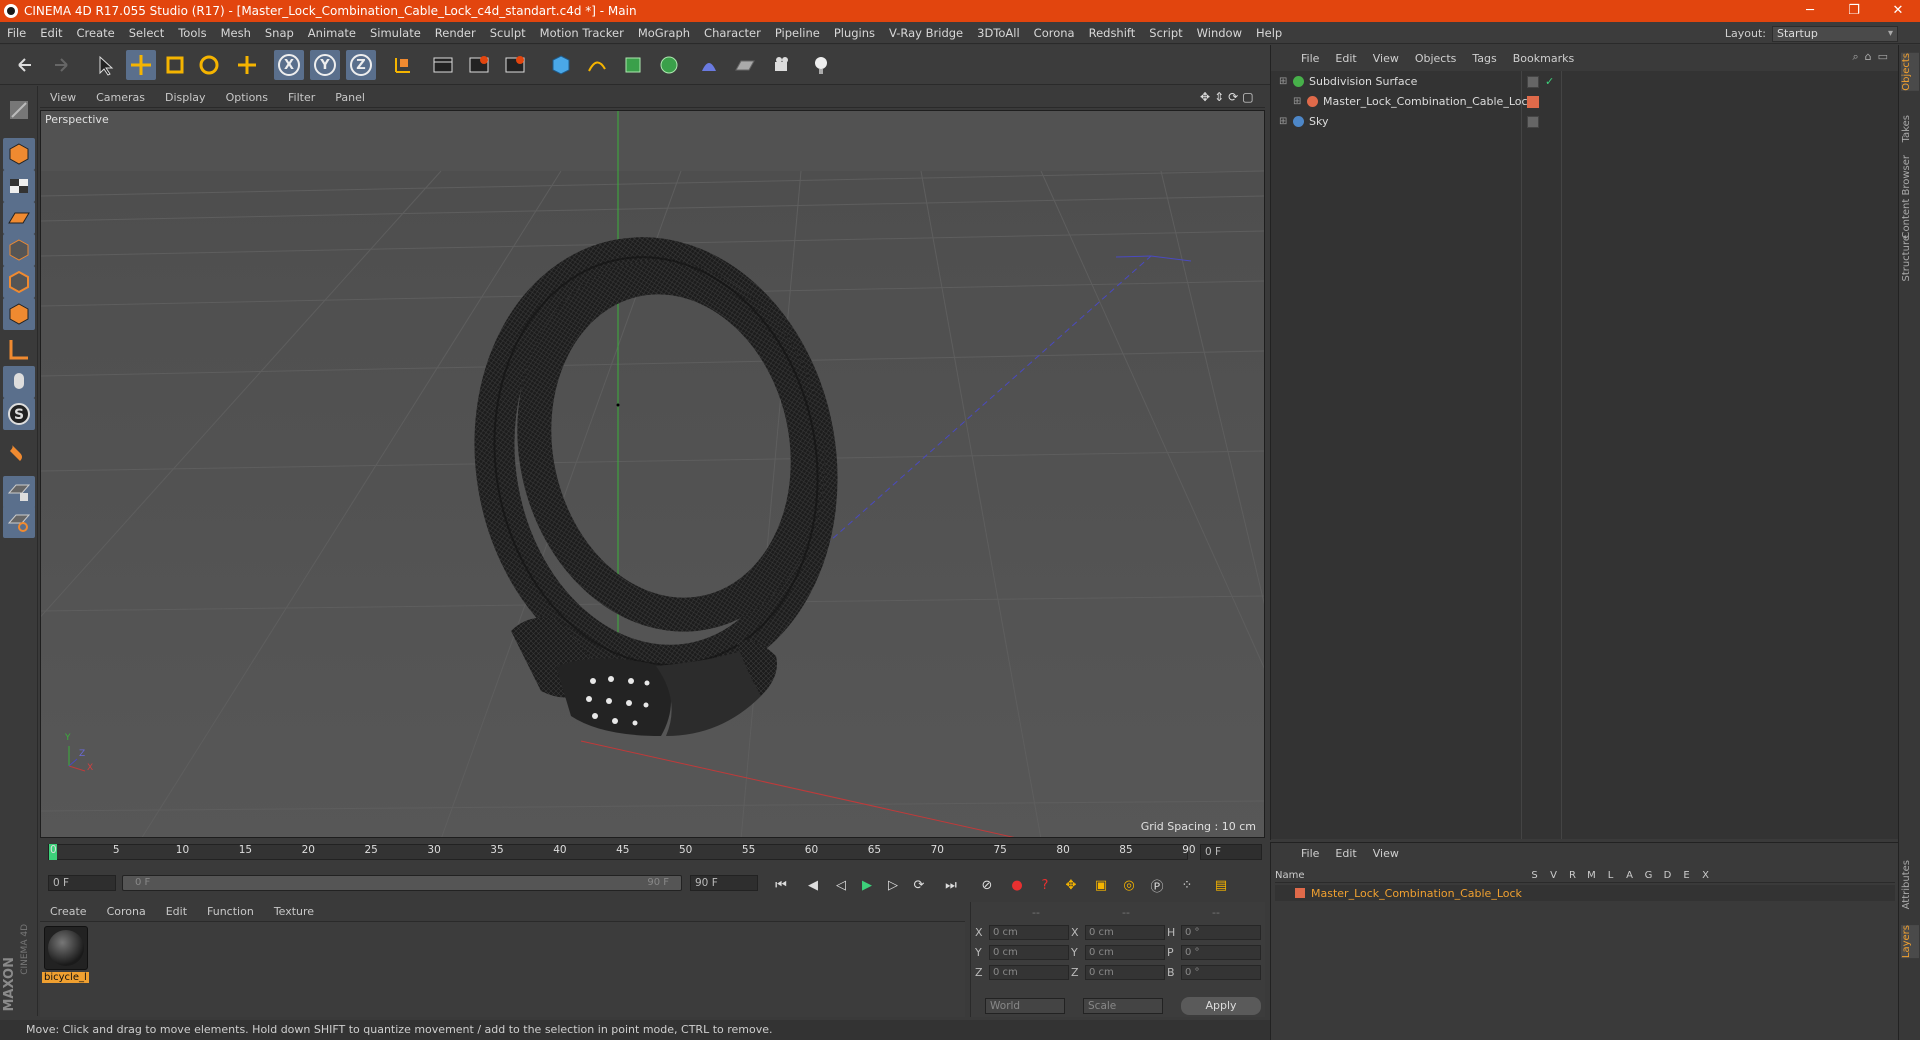 The width and height of the screenshot is (1920, 1040). What do you see at coordinates (19, 522) in the screenshot?
I see `solo-icon` at bounding box center [19, 522].